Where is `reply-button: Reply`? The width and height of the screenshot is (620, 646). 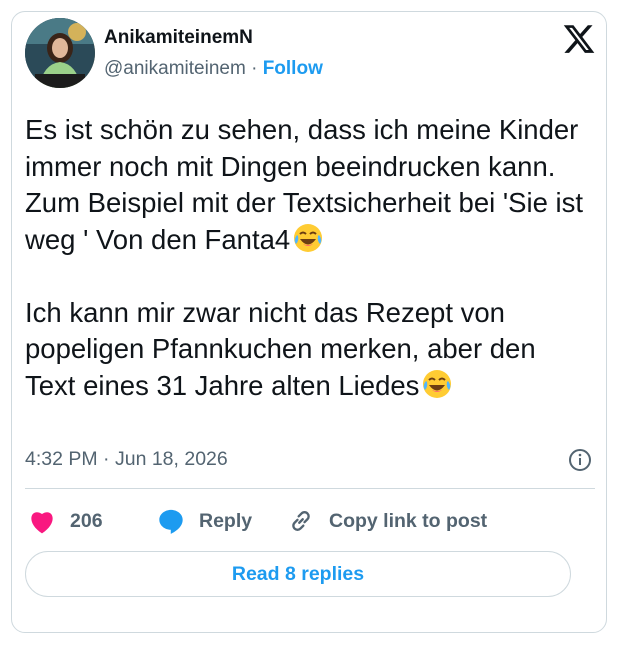 reply-button: Reply is located at coordinates (204, 521).